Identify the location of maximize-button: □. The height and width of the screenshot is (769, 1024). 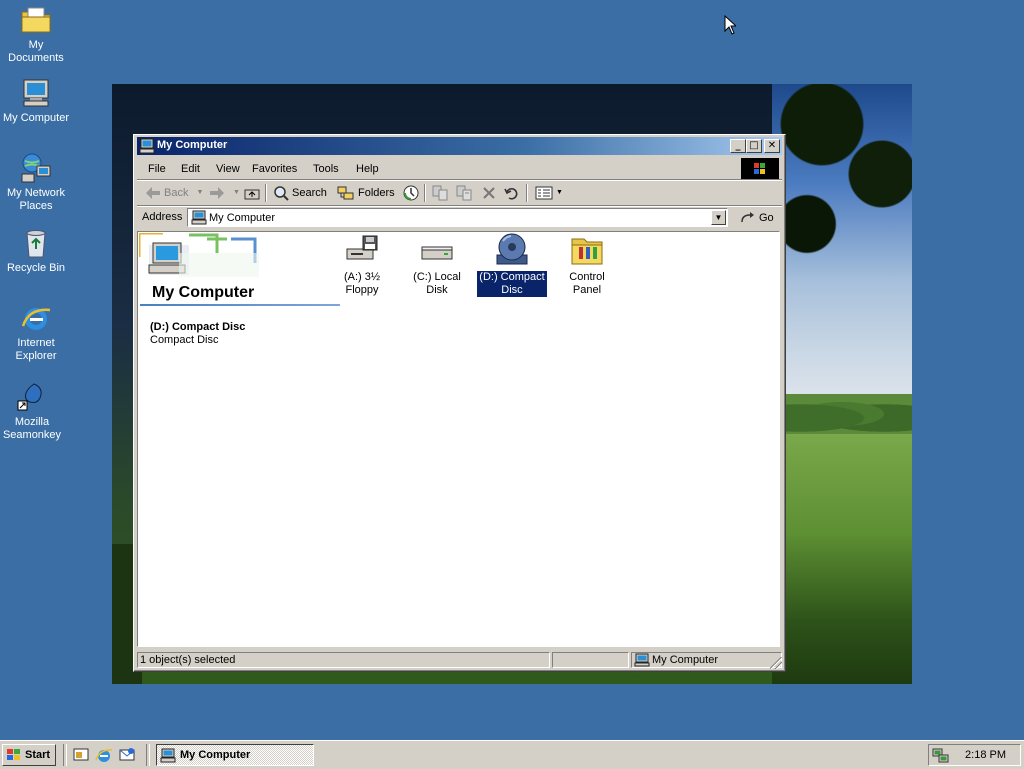
(754, 146).